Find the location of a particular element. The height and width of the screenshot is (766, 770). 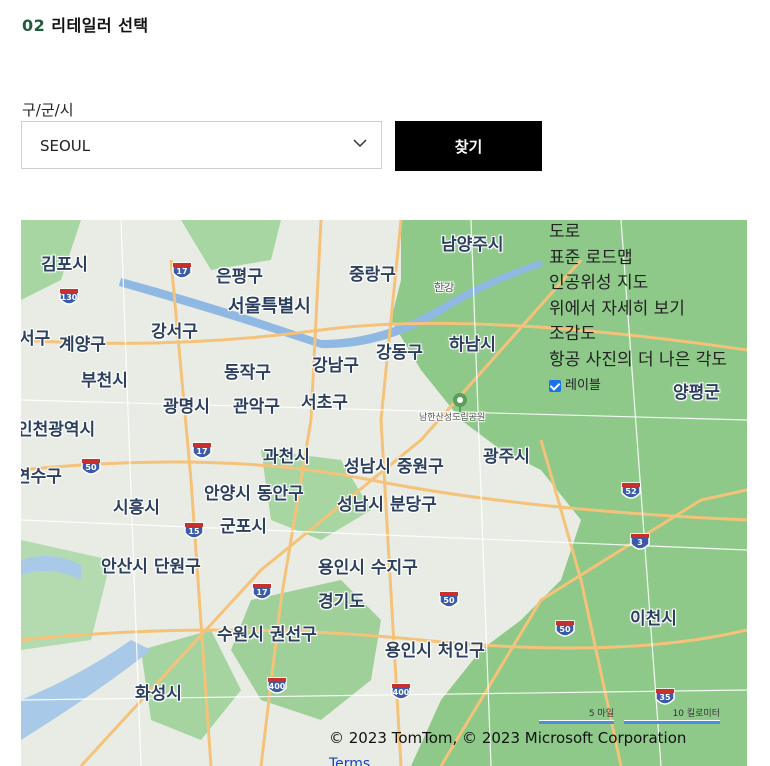

labels-toggle: 레이블 is located at coordinates (638, 386).